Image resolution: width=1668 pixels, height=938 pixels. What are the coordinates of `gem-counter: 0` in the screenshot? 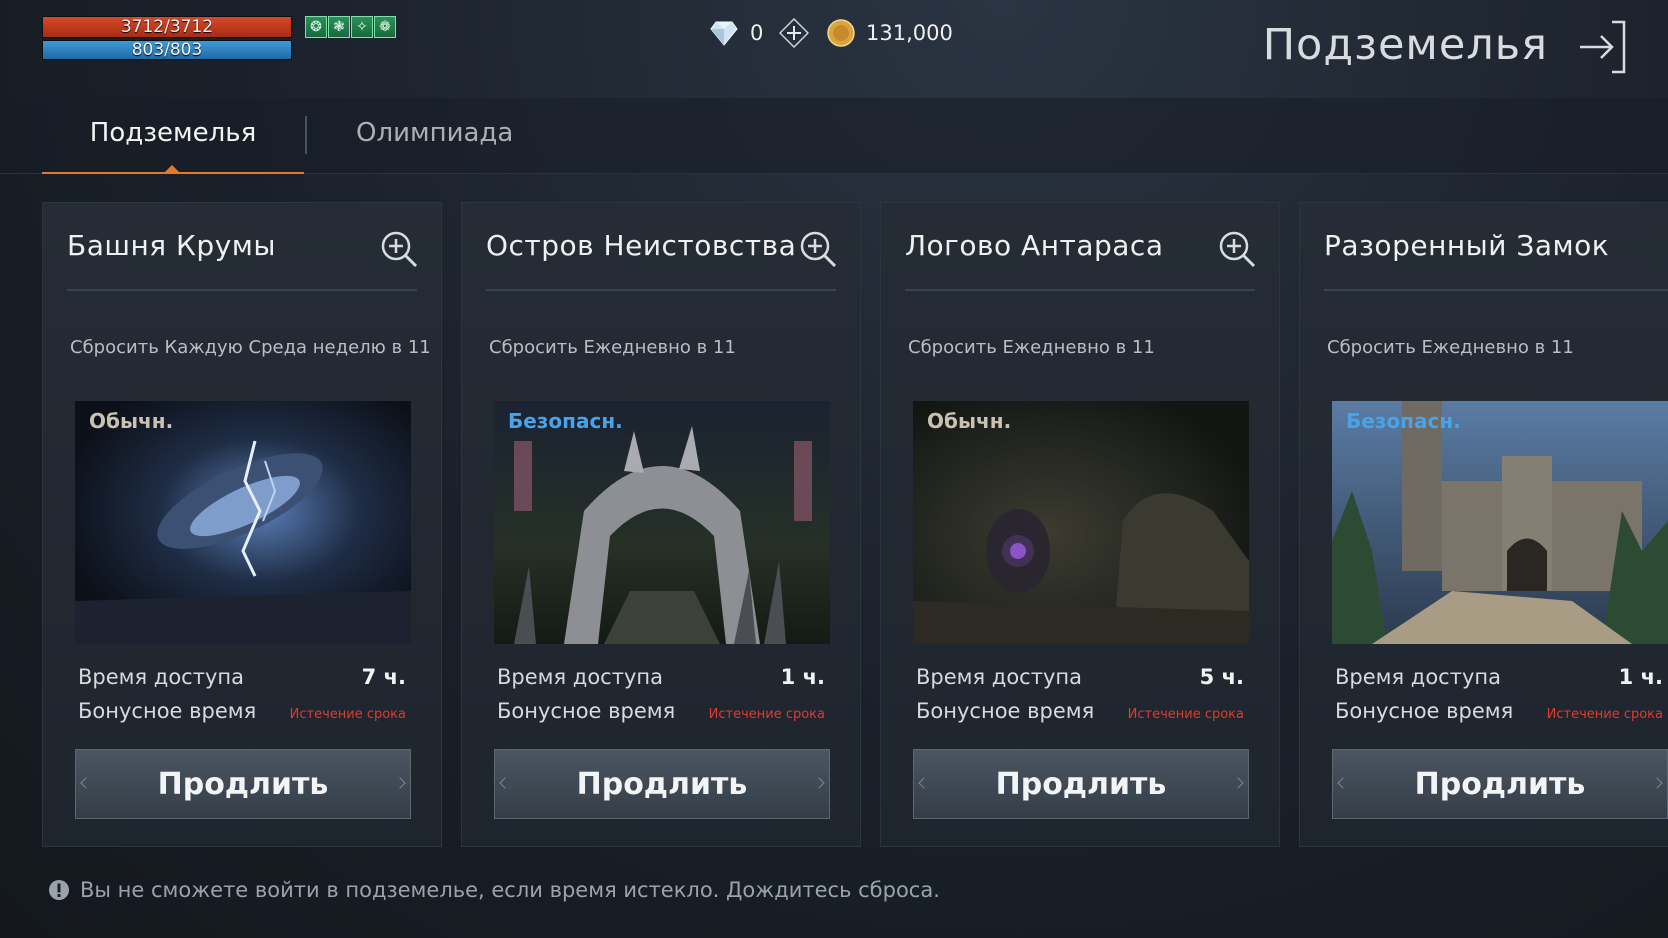 It's located at (760, 33).